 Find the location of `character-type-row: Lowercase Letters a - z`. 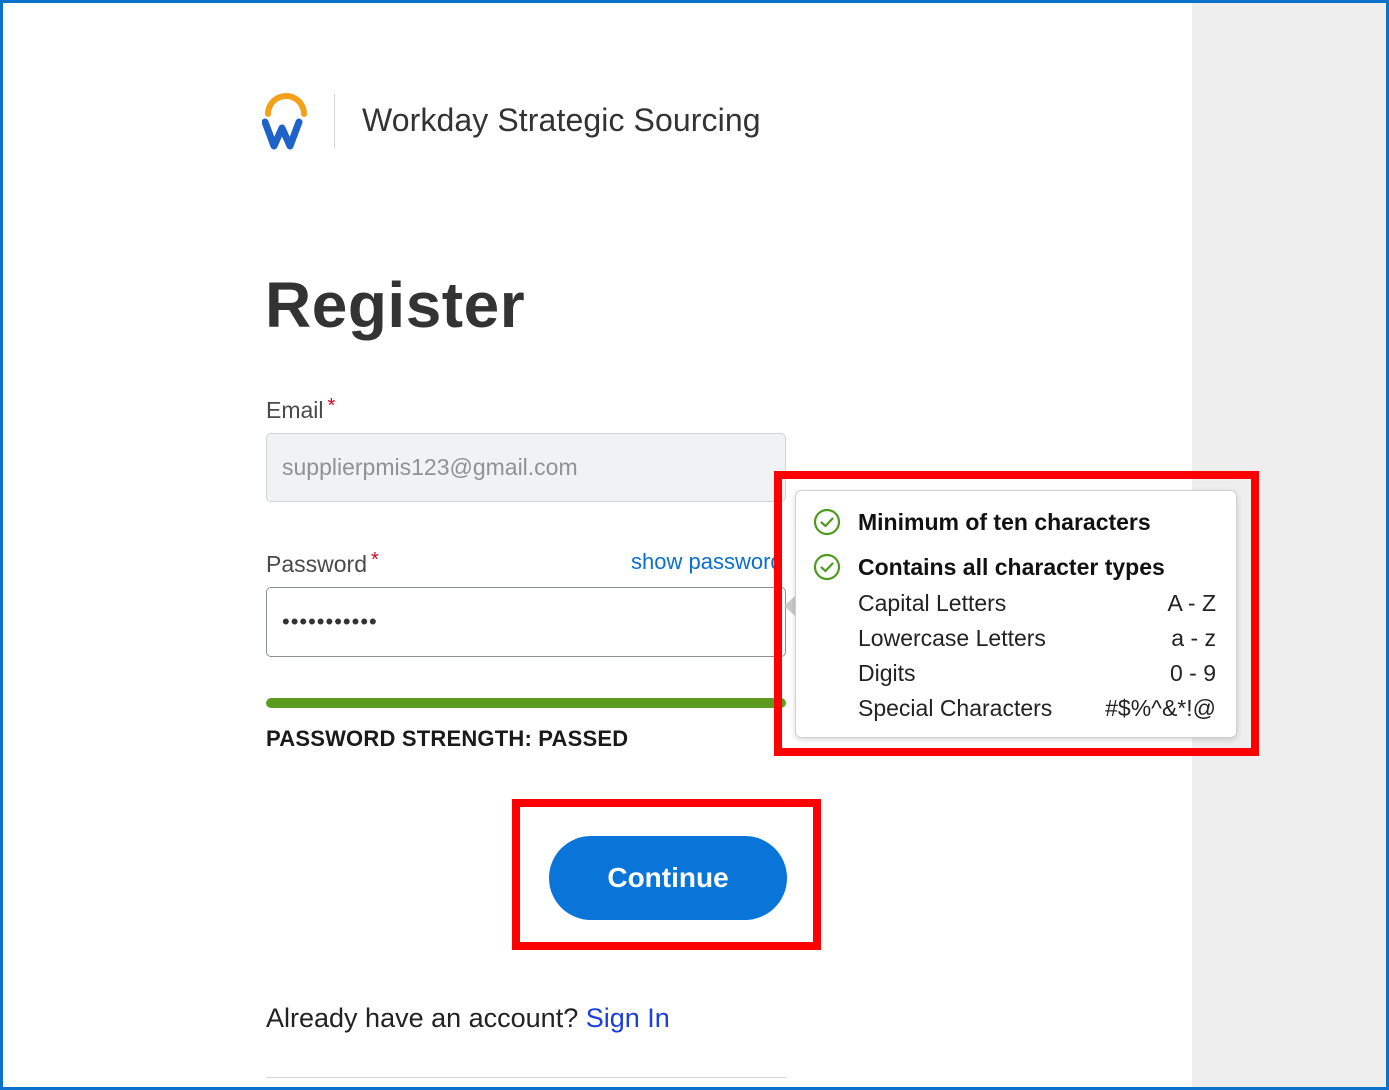

character-type-row: Lowercase Letters a - z is located at coordinates (1037, 638).